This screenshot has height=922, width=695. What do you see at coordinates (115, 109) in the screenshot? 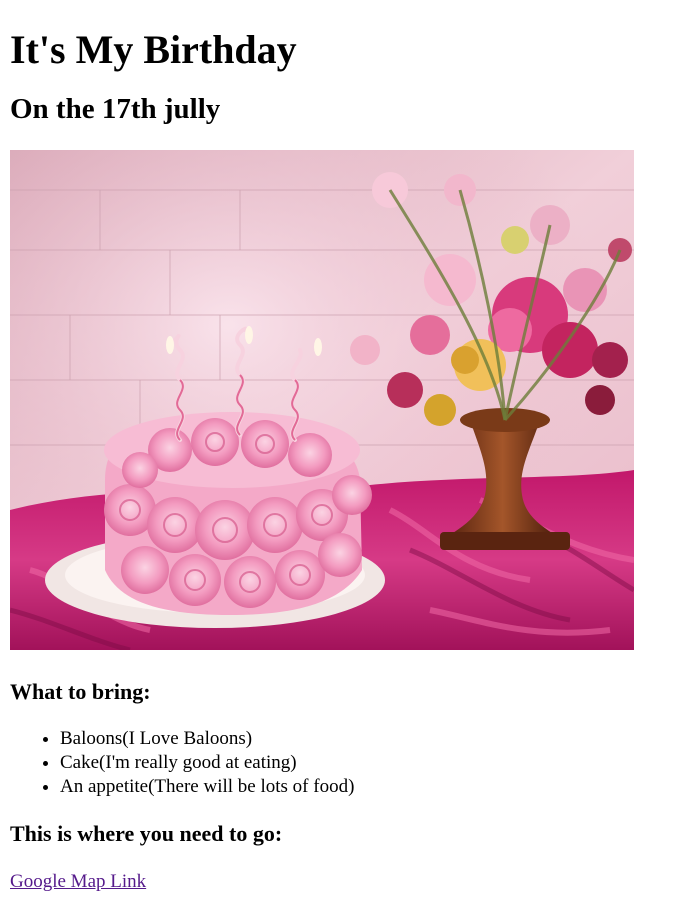
I see `page-subtitle: On the 17th jully` at bounding box center [115, 109].